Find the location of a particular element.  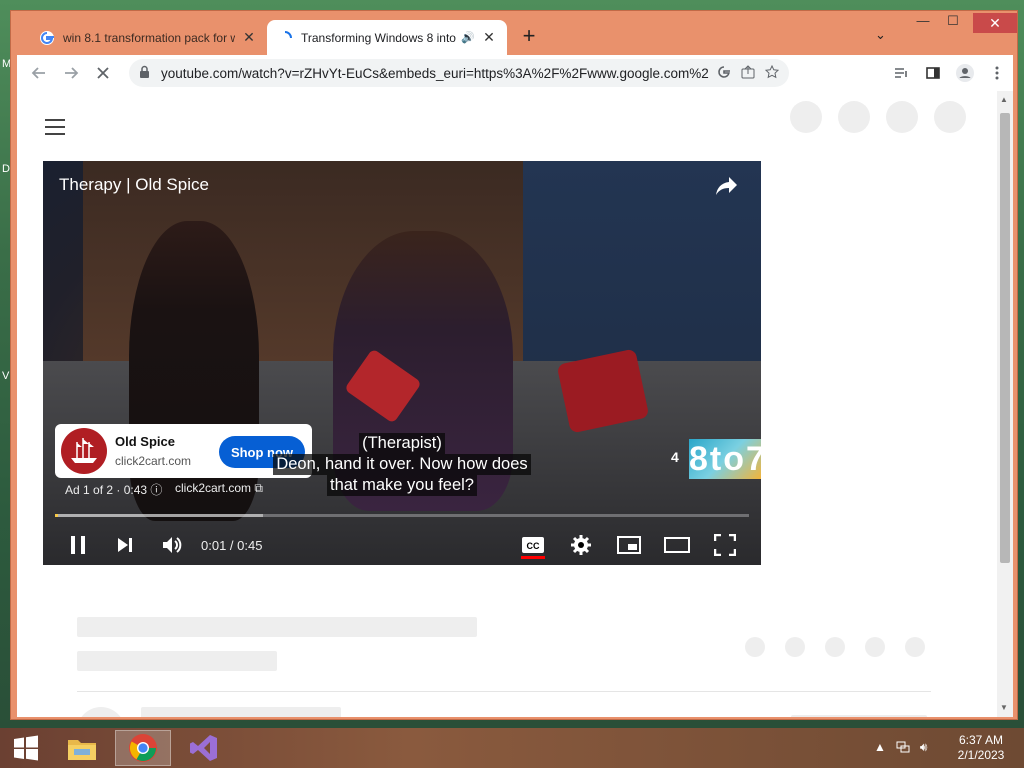

ad-advertiser-name: Old Spice is located at coordinates (145, 441).